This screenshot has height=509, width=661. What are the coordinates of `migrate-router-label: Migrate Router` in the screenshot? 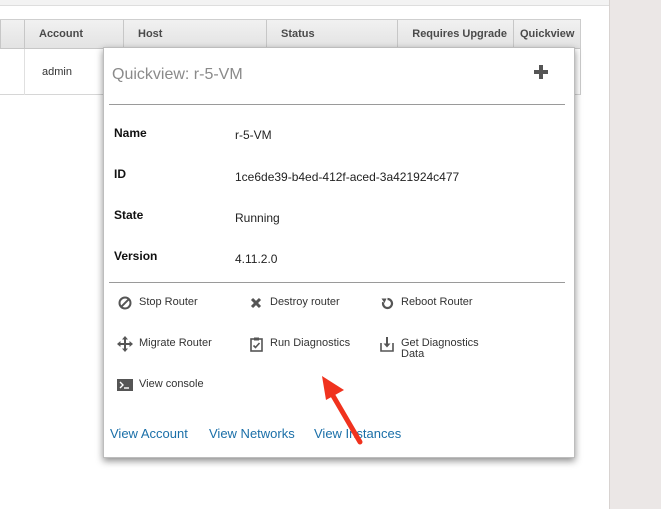 It's located at (175, 343).